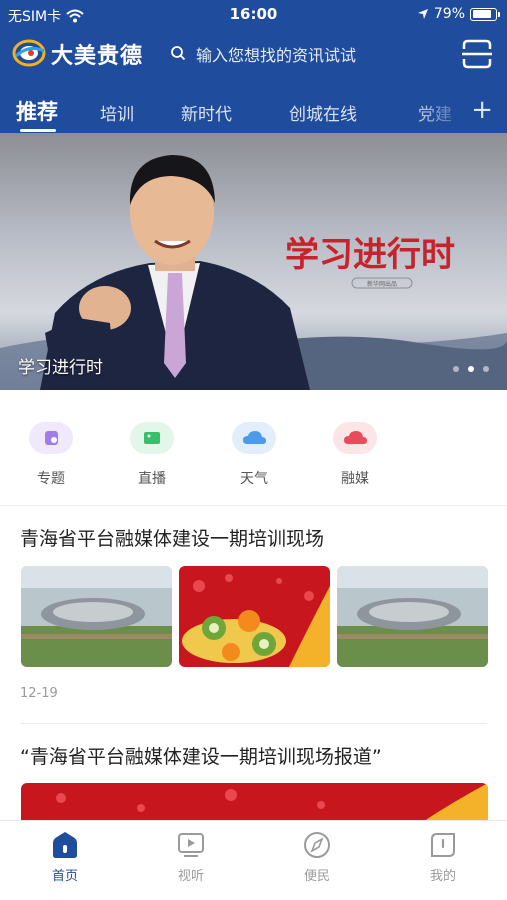 The image size is (507, 900). Describe the element at coordinates (37, 111) in the screenshot. I see `tab-recommend: 推荐` at that location.